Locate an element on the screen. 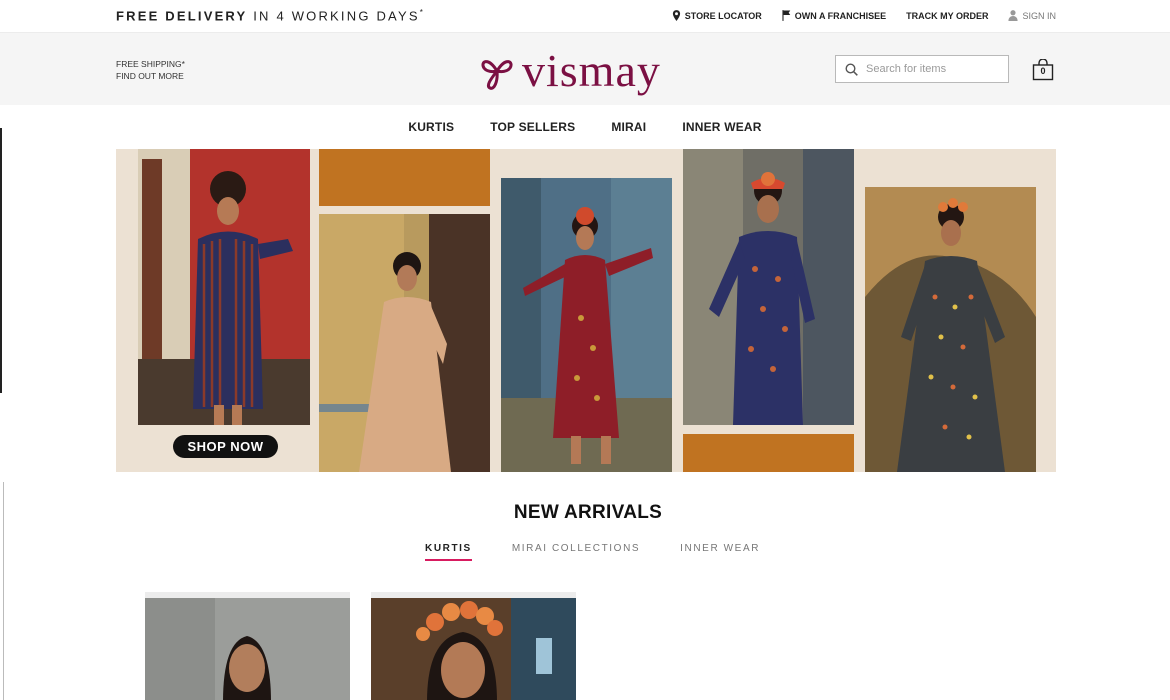  promo-light-text: IN 4 WORKING DAYS is located at coordinates (336, 16).